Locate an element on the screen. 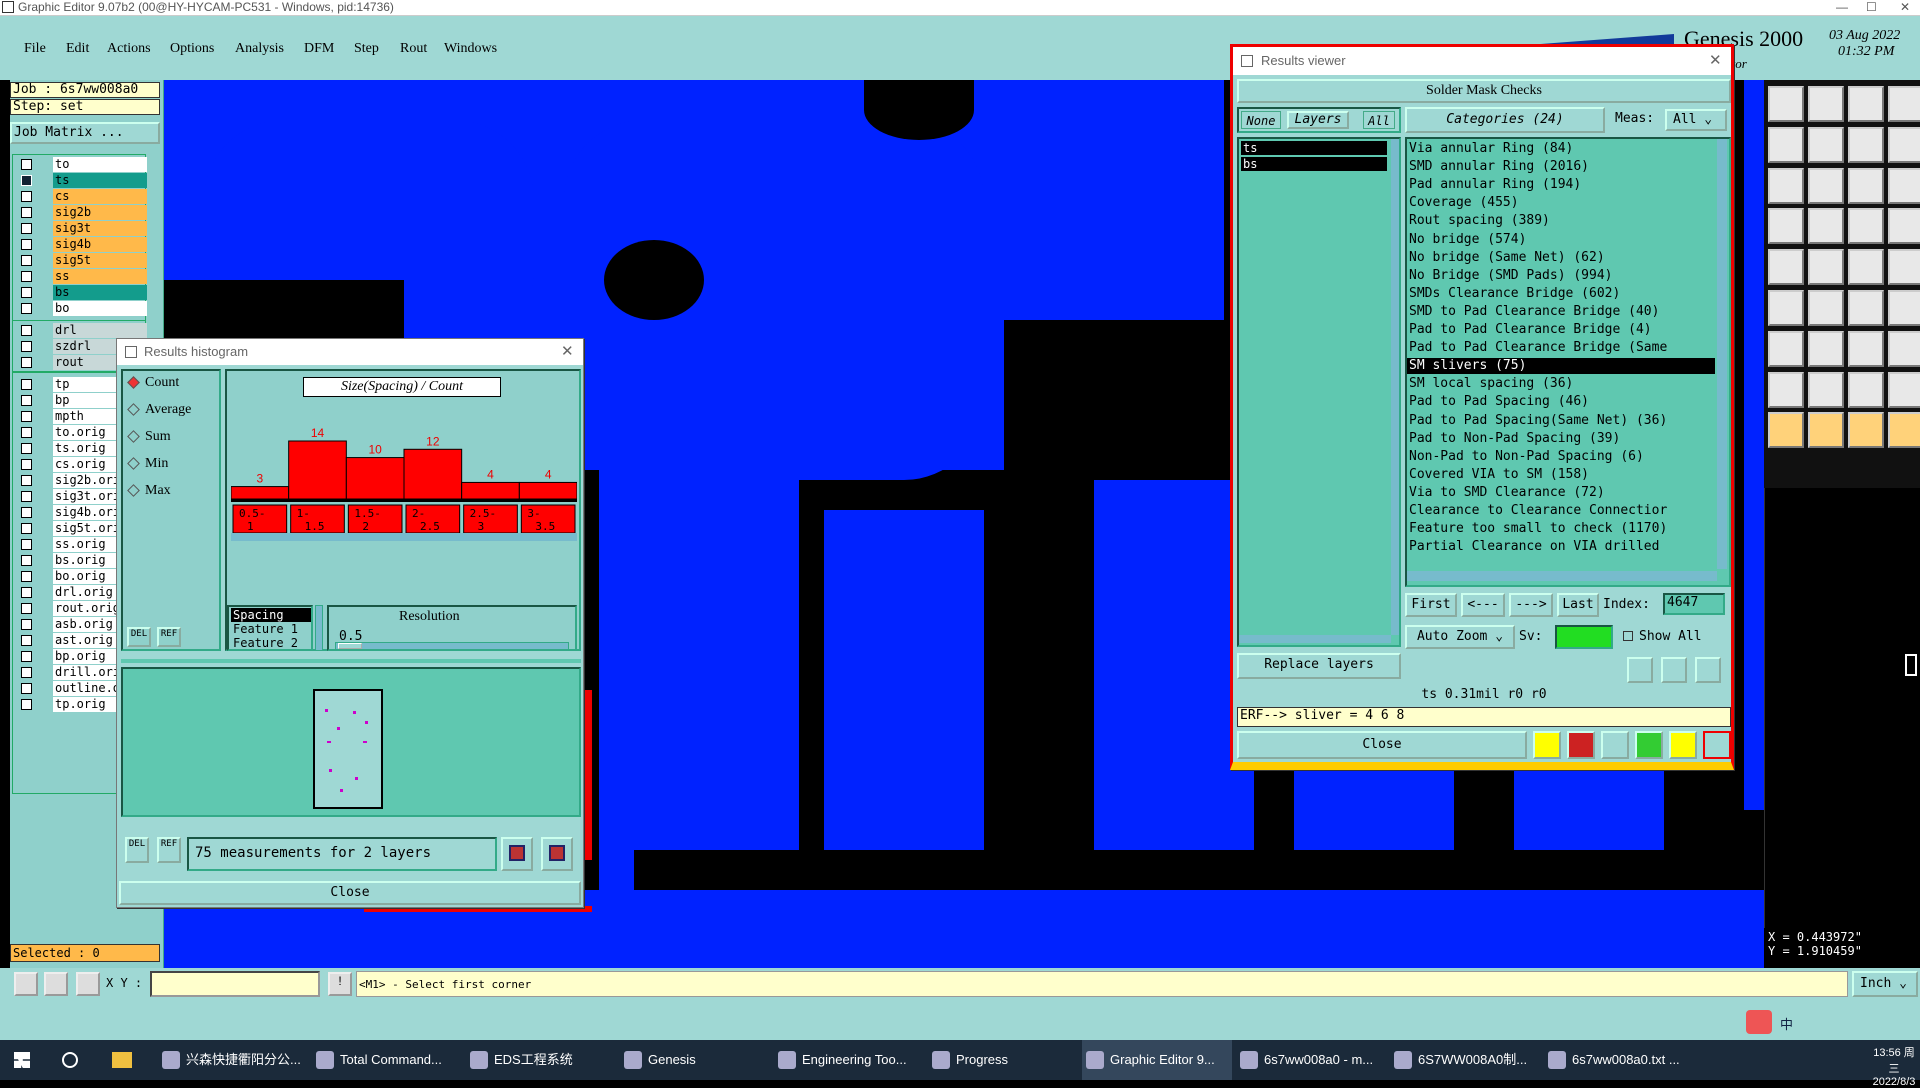 The width and height of the screenshot is (1920, 1088). tab-all: All is located at coordinates (1379, 120).